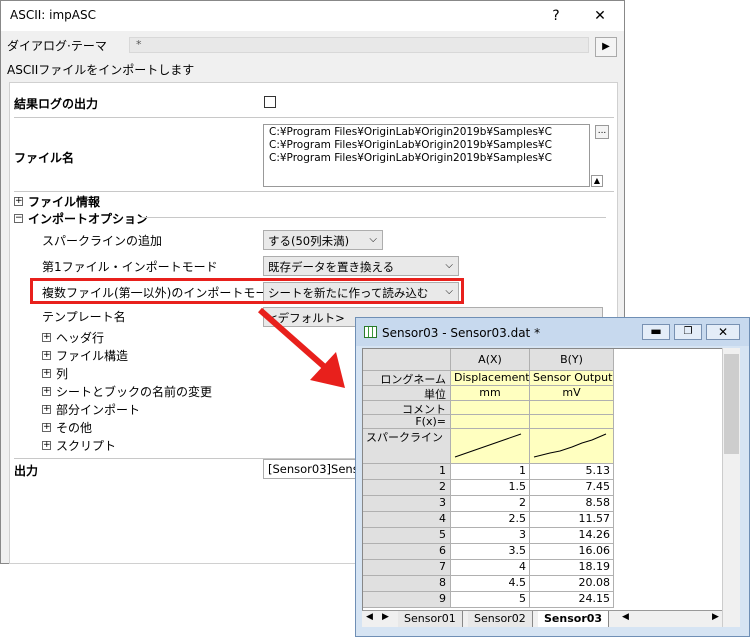 This screenshot has height=637, width=750. Describe the element at coordinates (74, 427) in the screenshot. I see `option-node-misc: その他` at that location.